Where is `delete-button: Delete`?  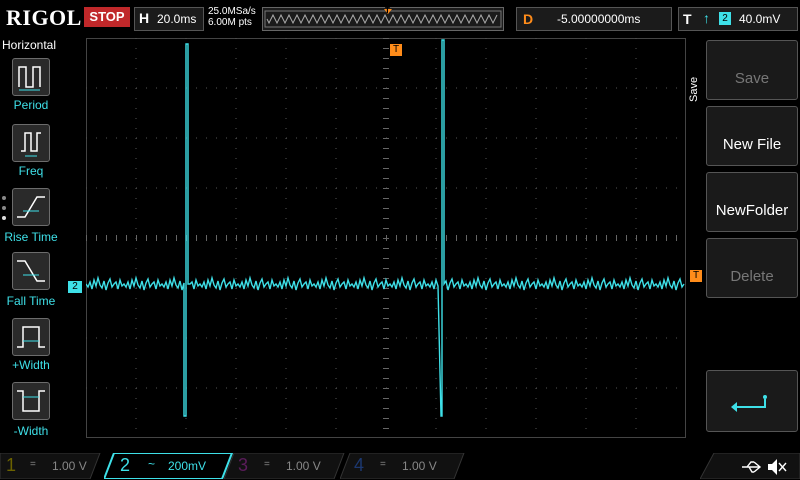 delete-button: Delete is located at coordinates (752, 268).